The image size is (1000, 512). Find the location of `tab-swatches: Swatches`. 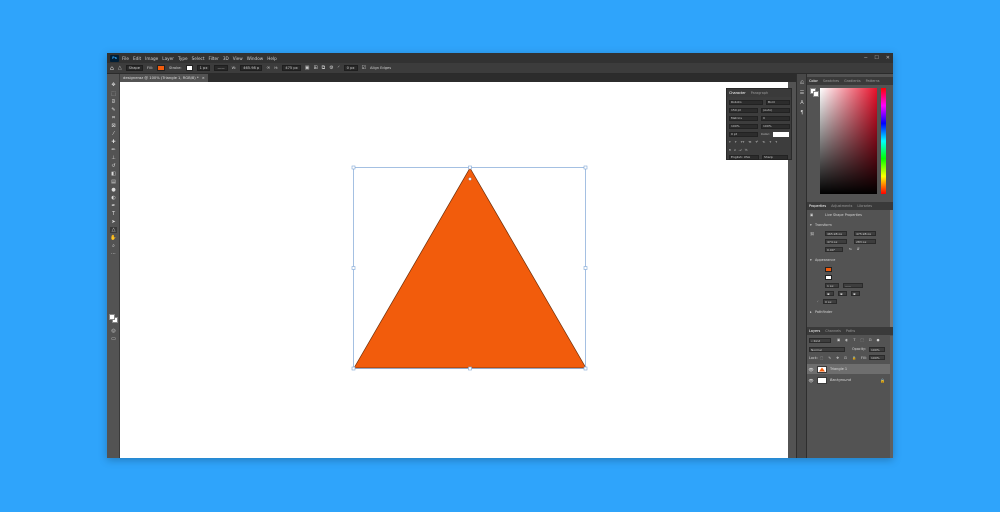

tab-swatches: Swatches is located at coordinates (831, 81).